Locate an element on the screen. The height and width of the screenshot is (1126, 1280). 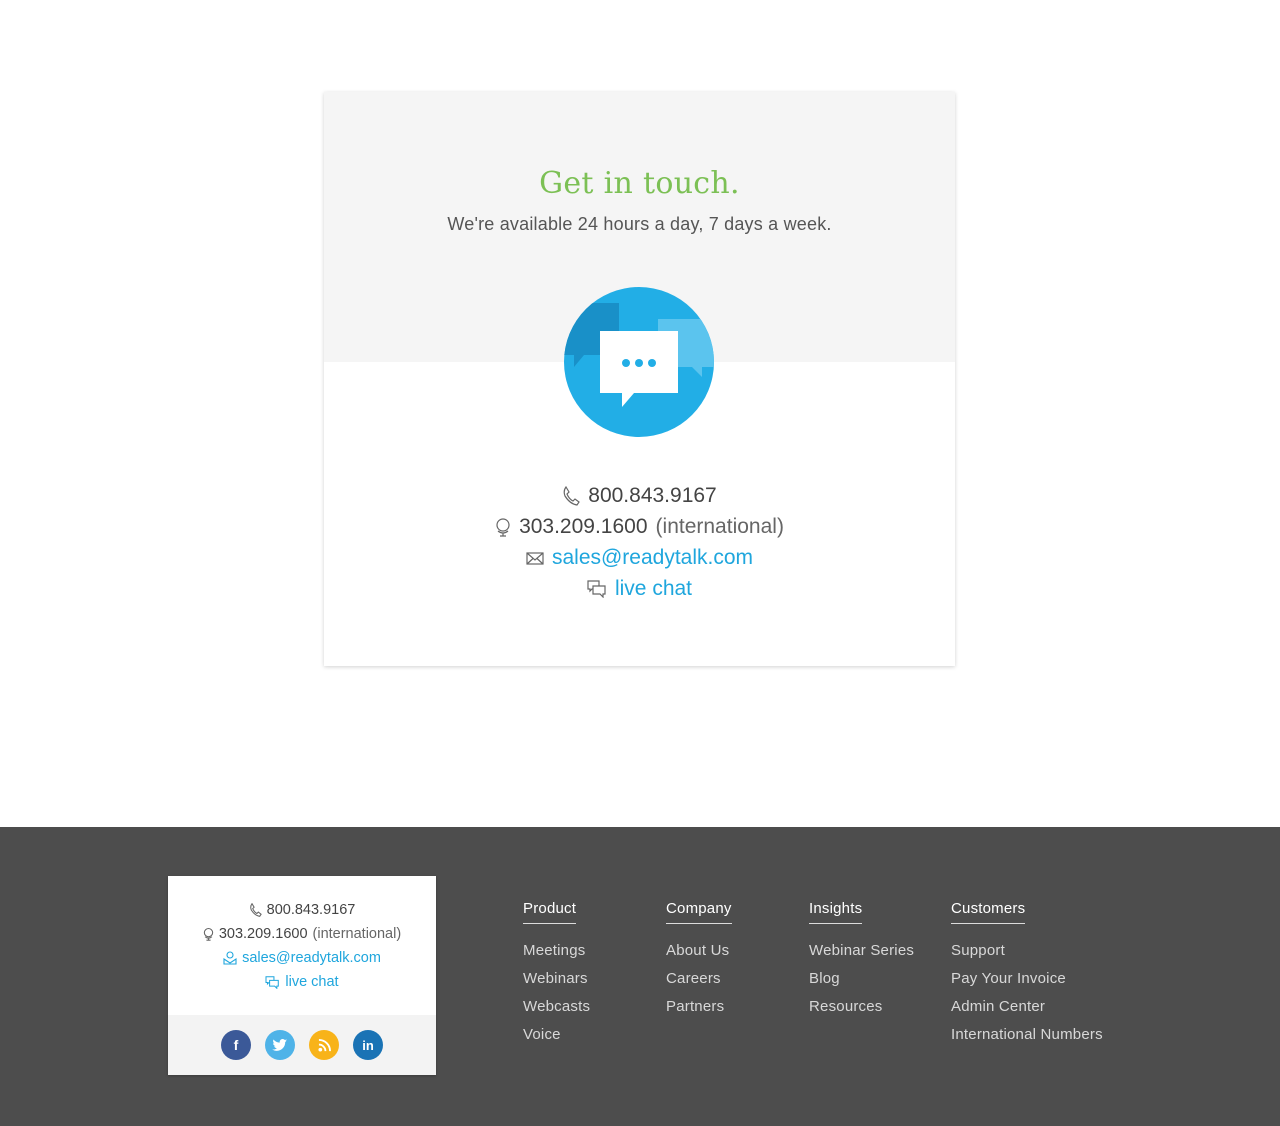
footer-phone-line: 800.843.9167 is located at coordinates (302, 910).